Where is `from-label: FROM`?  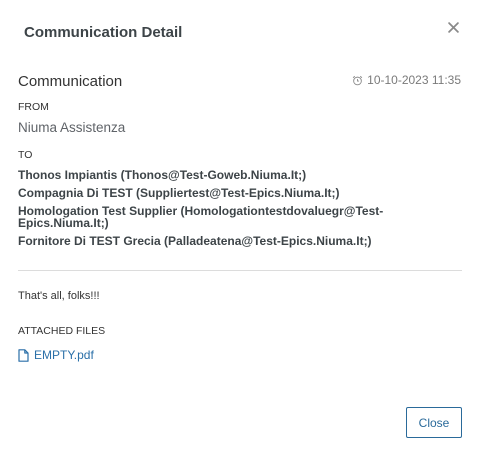
from-label: FROM is located at coordinates (33, 107).